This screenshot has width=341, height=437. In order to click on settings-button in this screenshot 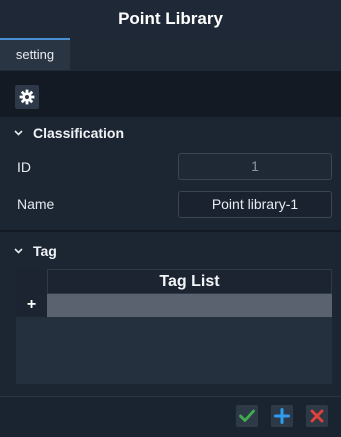, I will do `click(27, 97)`.